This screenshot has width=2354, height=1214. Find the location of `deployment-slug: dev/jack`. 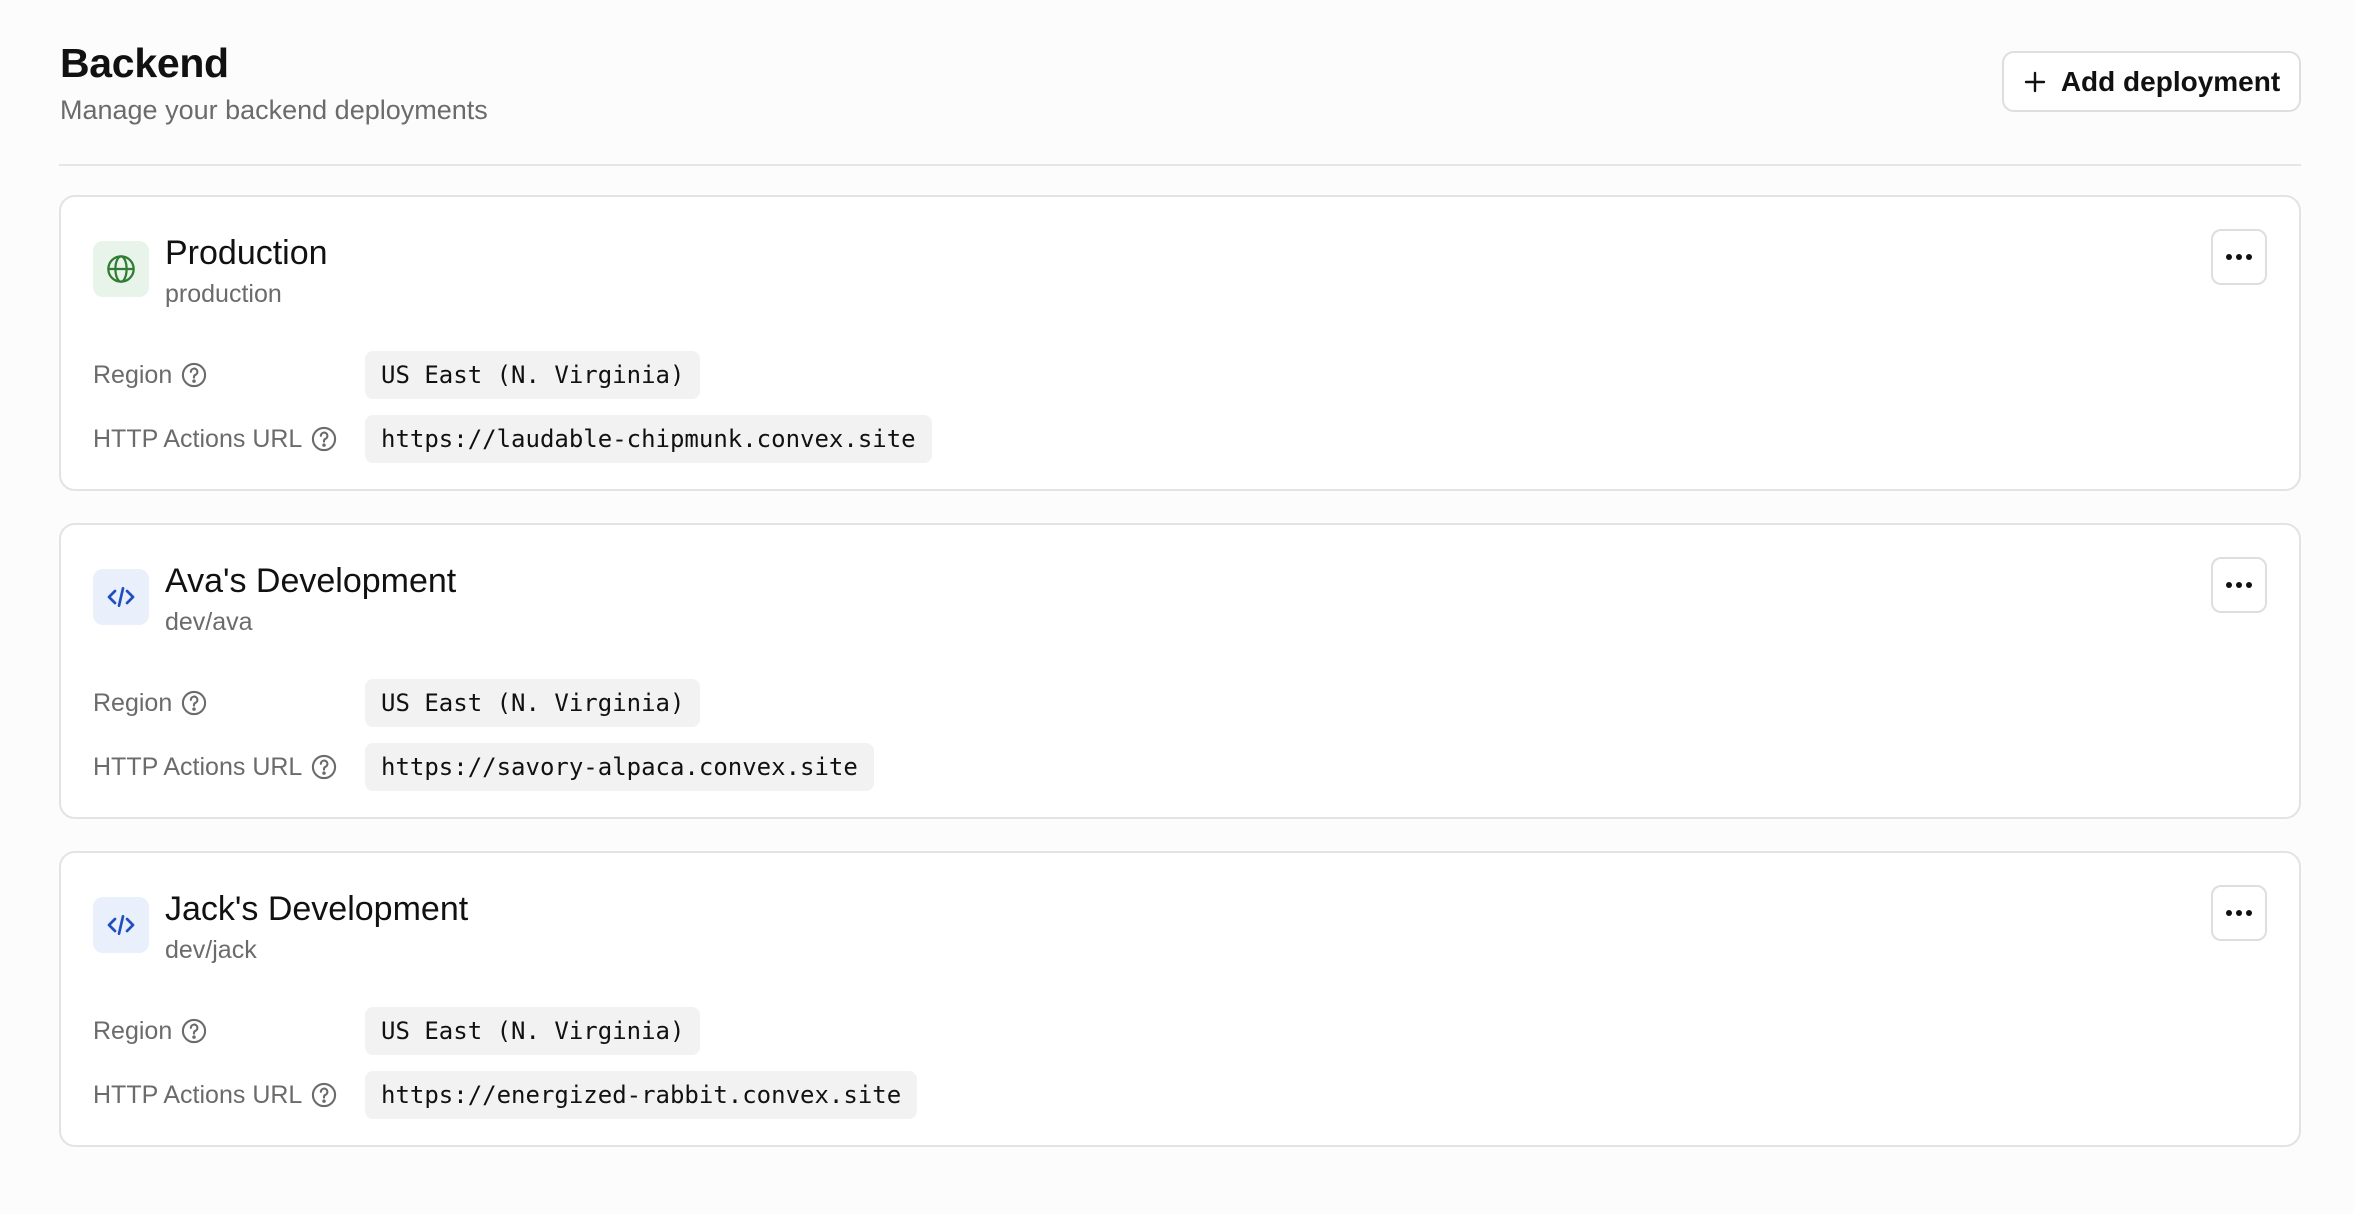

deployment-slug: dev/jack is located at coordinates (211, 950).